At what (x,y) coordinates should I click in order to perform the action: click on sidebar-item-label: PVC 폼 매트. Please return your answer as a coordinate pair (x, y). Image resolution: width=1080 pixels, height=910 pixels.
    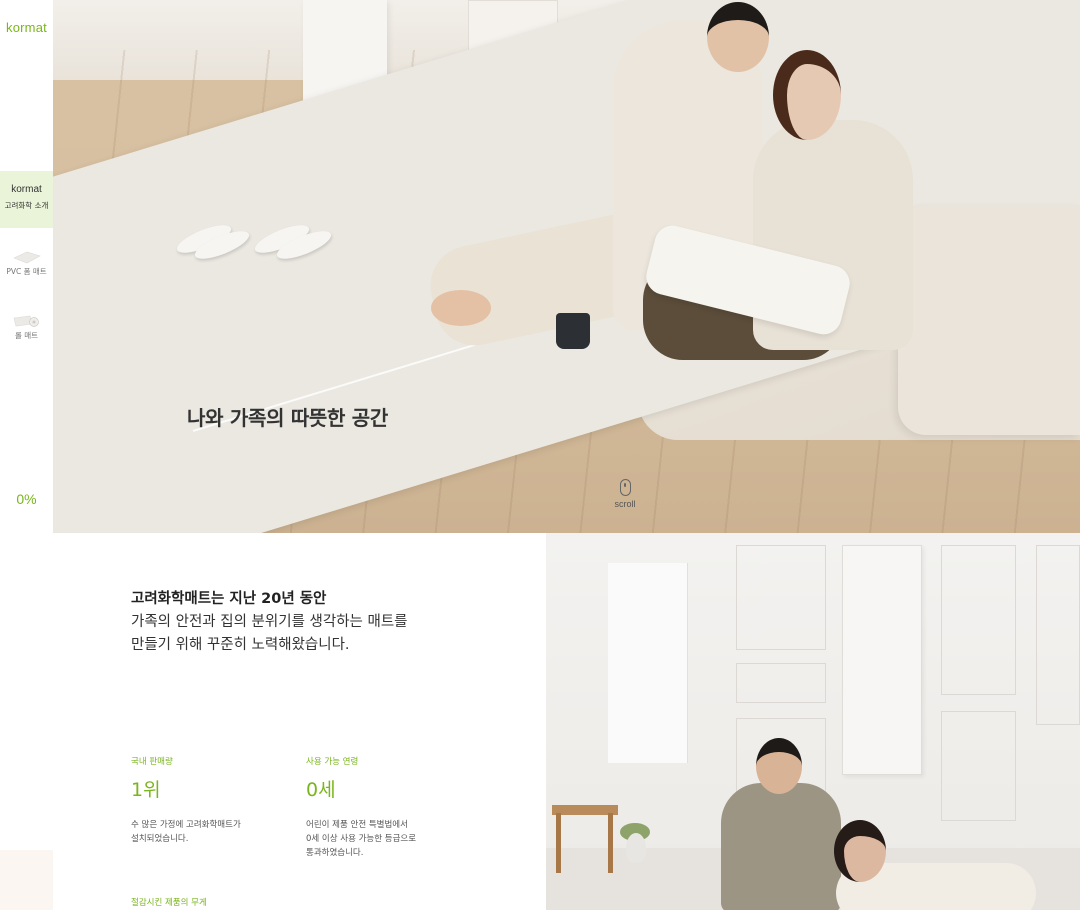
    Looking at the image, I should click on (26, 271).